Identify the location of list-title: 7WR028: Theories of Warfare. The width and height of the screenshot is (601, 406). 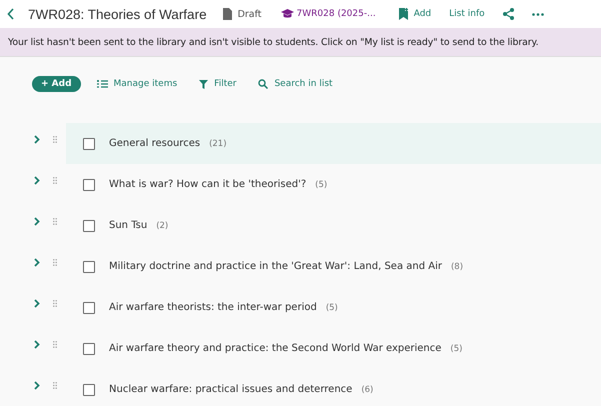
(117, 14).